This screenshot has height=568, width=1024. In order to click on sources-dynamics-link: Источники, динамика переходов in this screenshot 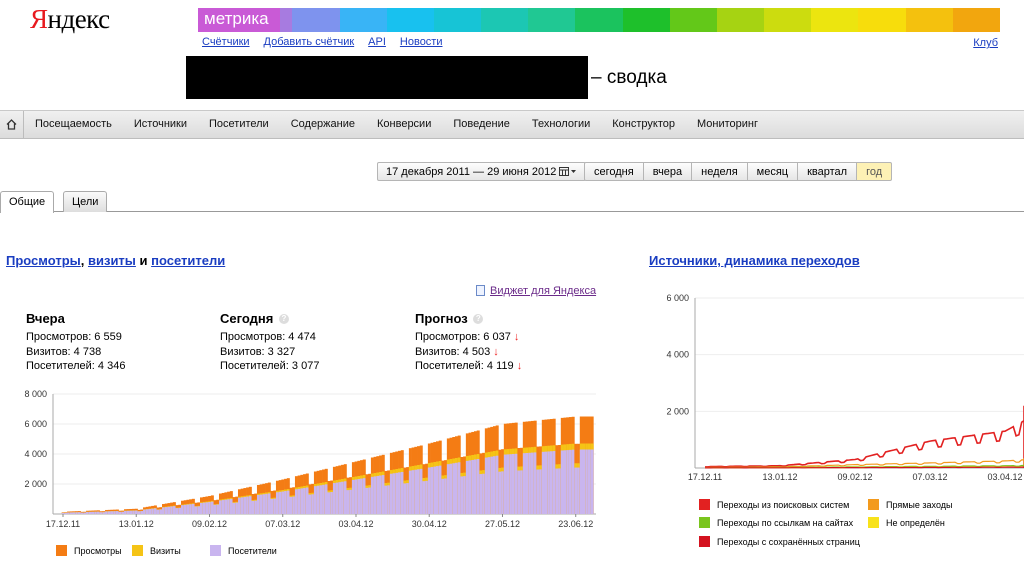, I will do `click(754, 260)`.